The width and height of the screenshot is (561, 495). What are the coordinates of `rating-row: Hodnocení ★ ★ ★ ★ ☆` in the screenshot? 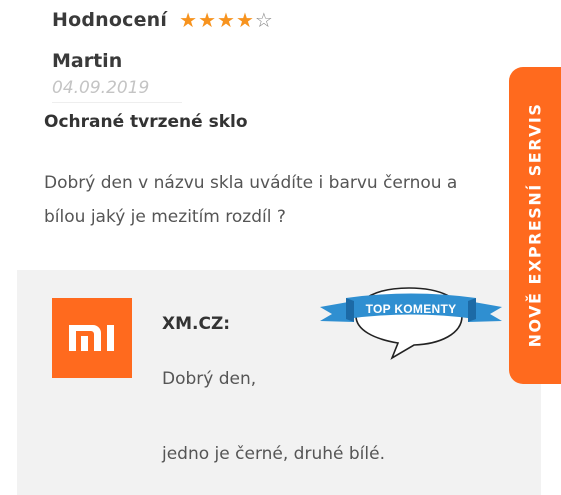 It's located at (163, 20).